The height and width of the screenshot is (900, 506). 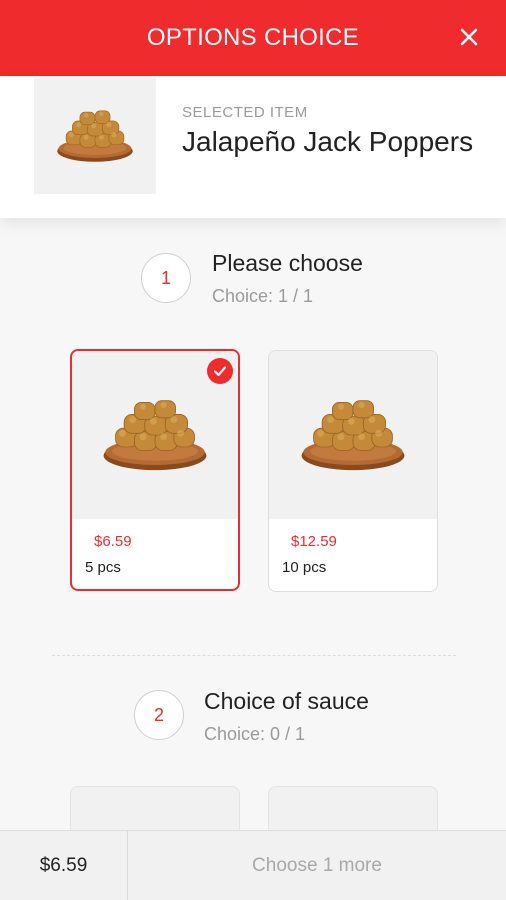 I want to click on selected-item-label: SELECTED ITEM, so click(x=245, y=112).